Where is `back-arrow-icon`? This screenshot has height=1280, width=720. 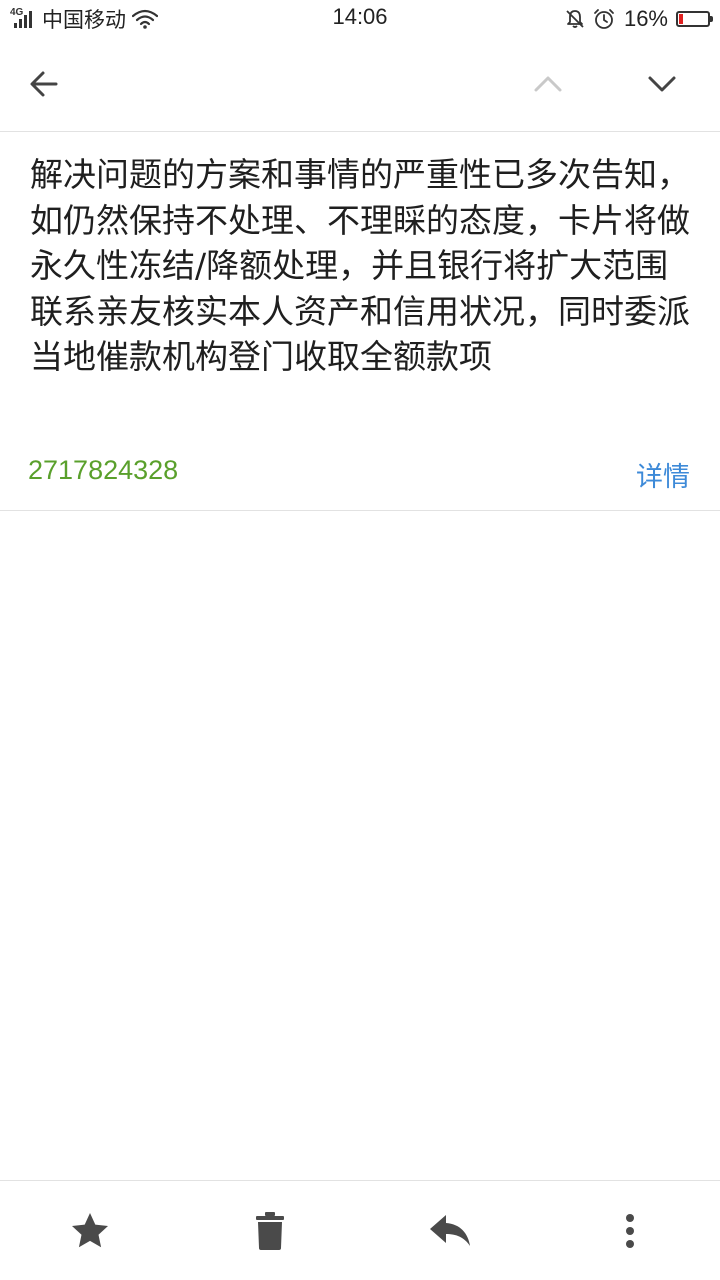 back-arrow-icon is located at coordinates (44, 84).